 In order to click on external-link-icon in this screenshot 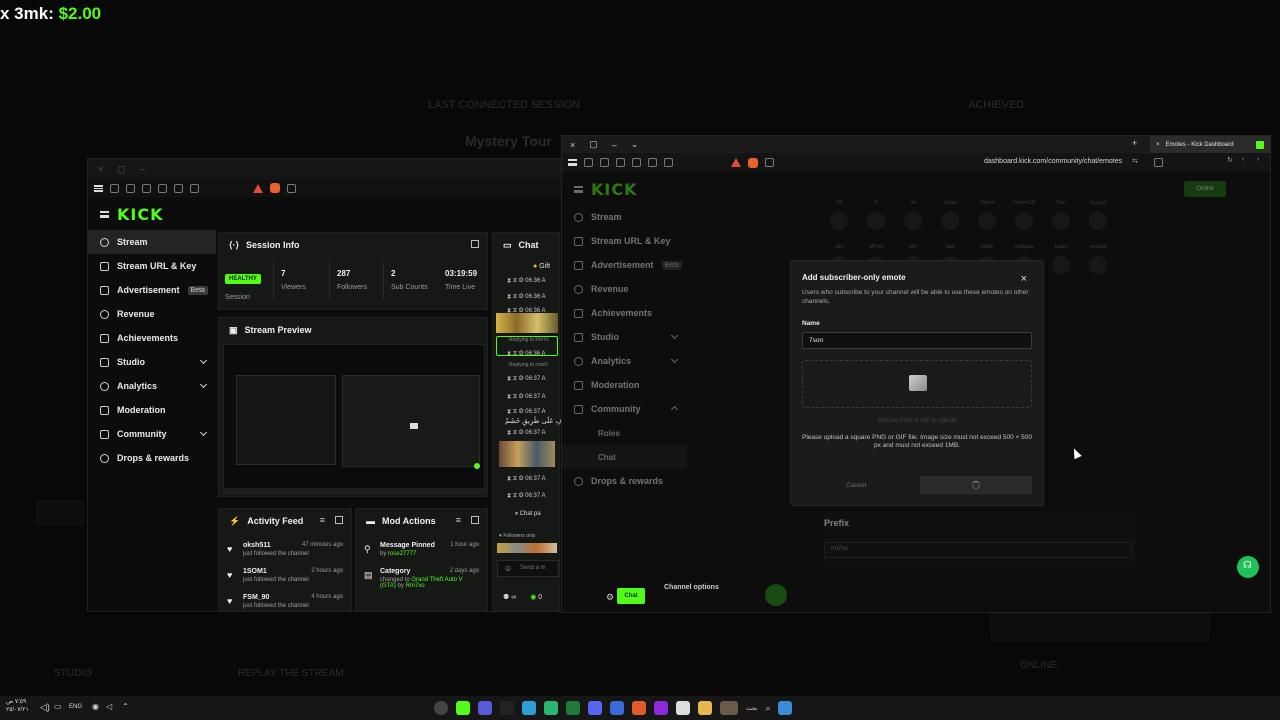, I will do `click(339, 520)`.